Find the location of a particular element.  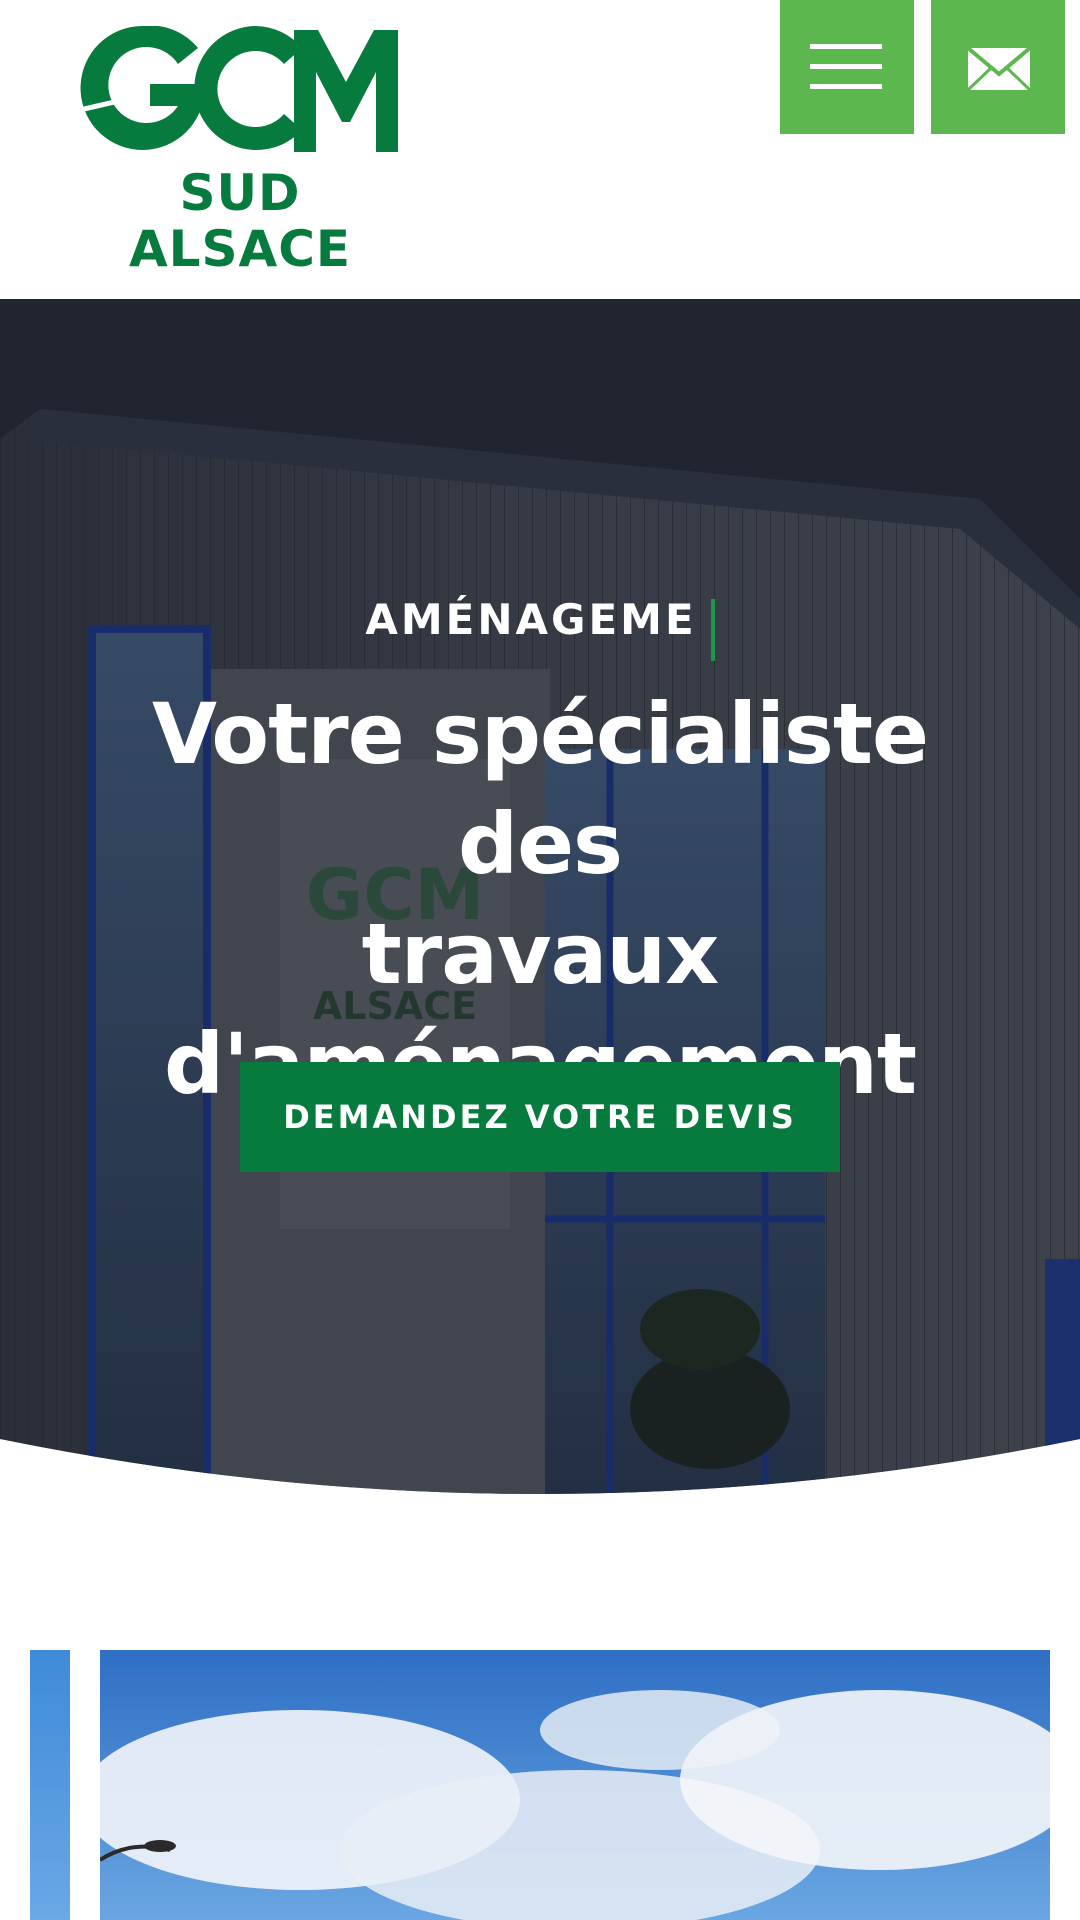

envelope-icon is located at coordinates (999, 69).